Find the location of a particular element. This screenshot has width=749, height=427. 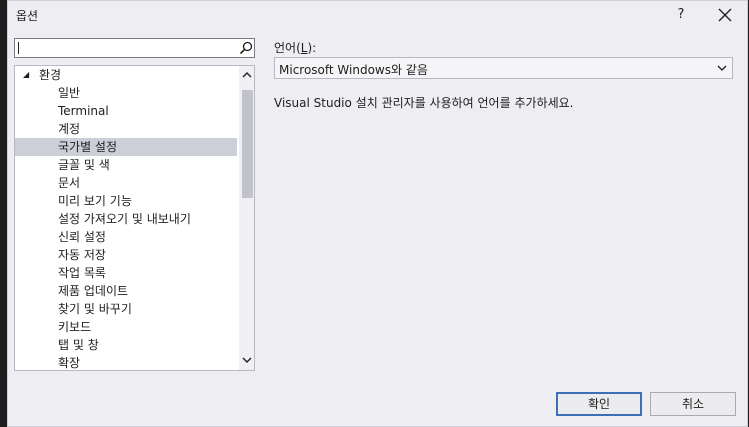

tree-item-label: 자동 저장 is located at coordinates (82, 255).